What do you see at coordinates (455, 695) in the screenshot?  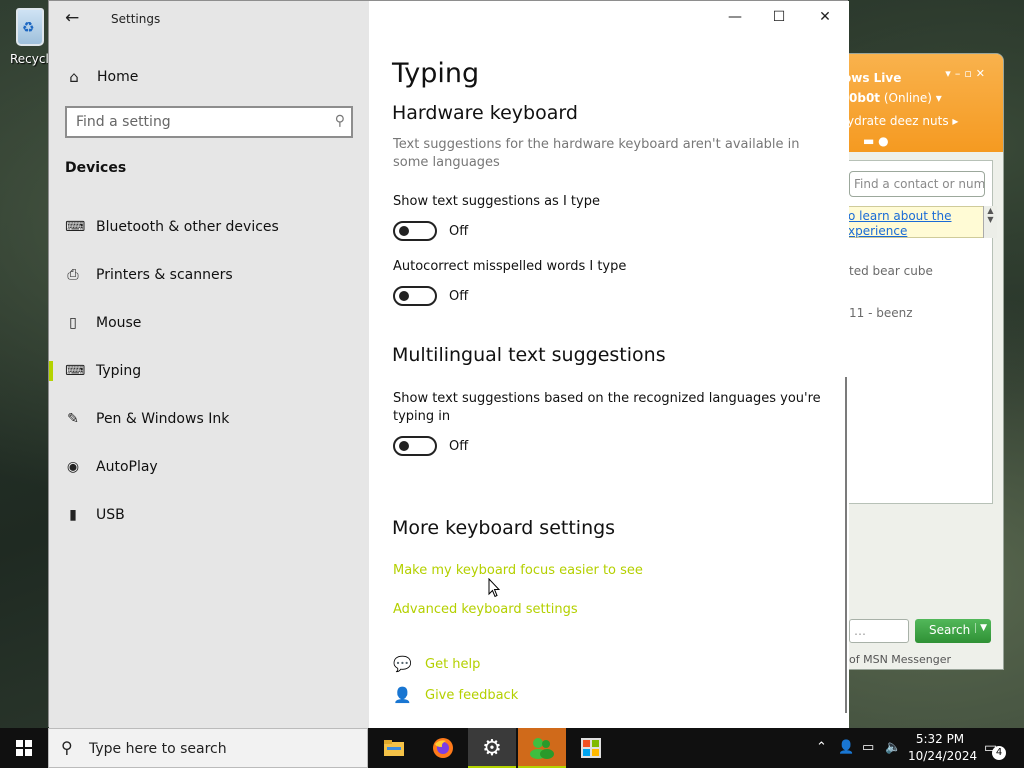 I see `give-feedback-link: 👤 Give feedback` at bounding box center [455, 695].